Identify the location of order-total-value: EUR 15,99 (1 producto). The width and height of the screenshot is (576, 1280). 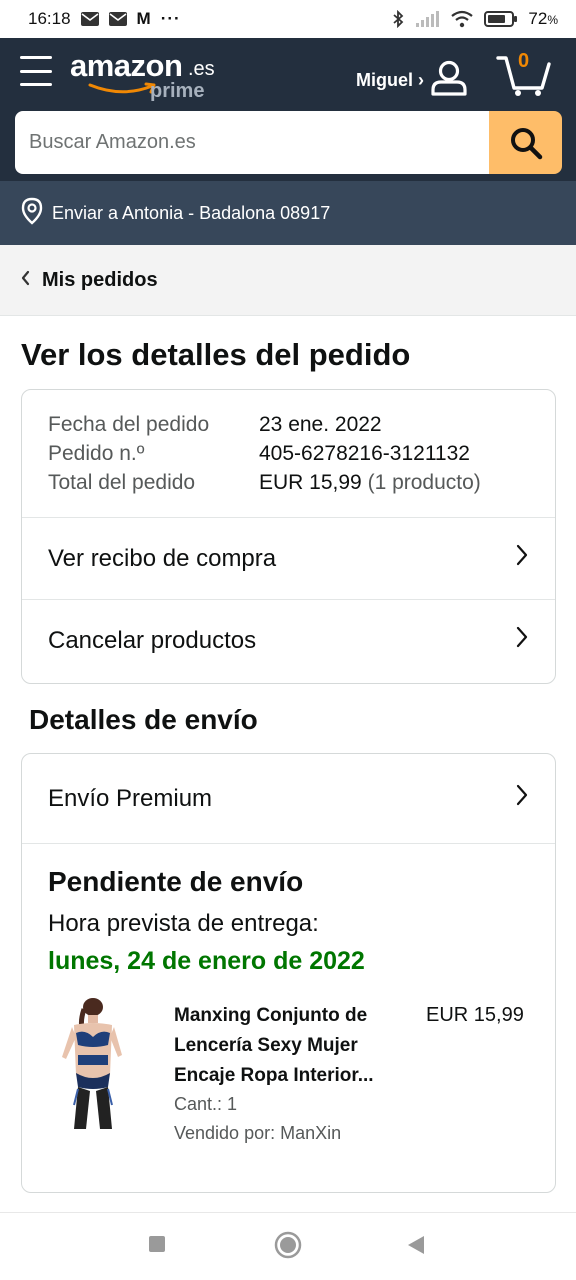
(370, 482).